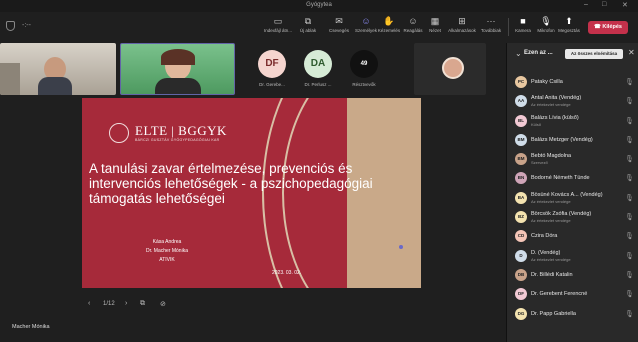  I want to click on participant-hair, so click(178, 57).